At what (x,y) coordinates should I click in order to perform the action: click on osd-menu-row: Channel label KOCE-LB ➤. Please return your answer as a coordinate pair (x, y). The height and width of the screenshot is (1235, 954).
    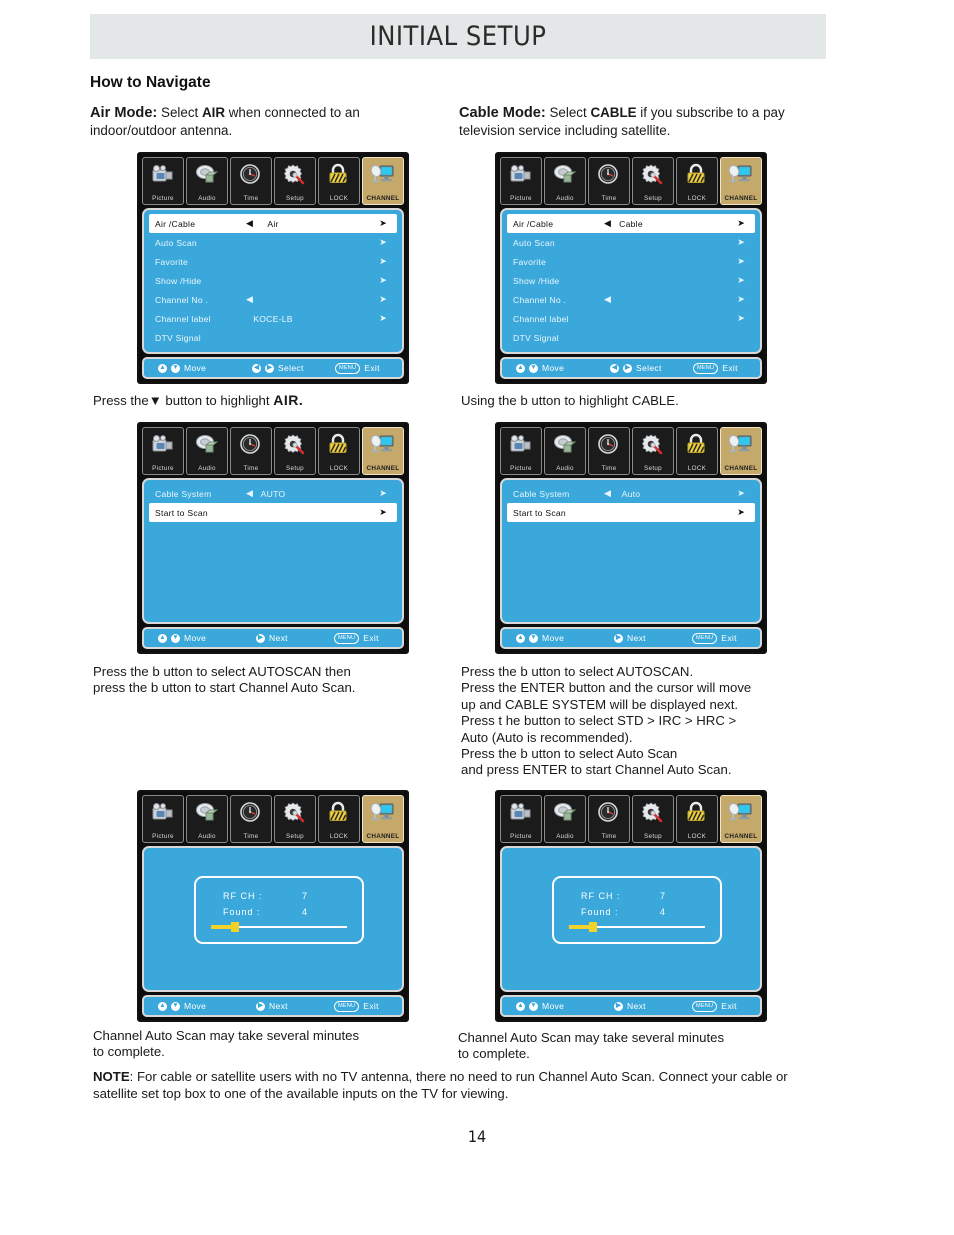
    Looking at the image, I should click on (273, 318).